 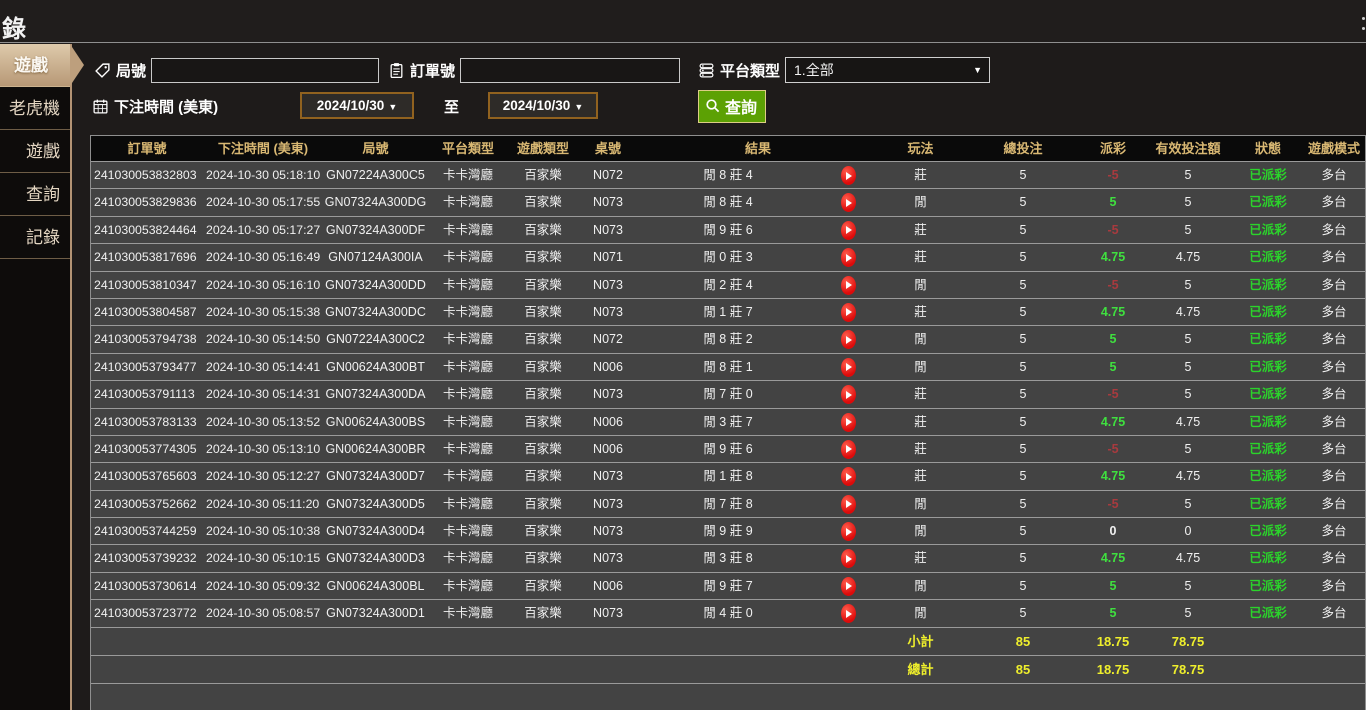 I want to click on platform-type-select: 1.全部 ▼, so click(x=888, y=70).